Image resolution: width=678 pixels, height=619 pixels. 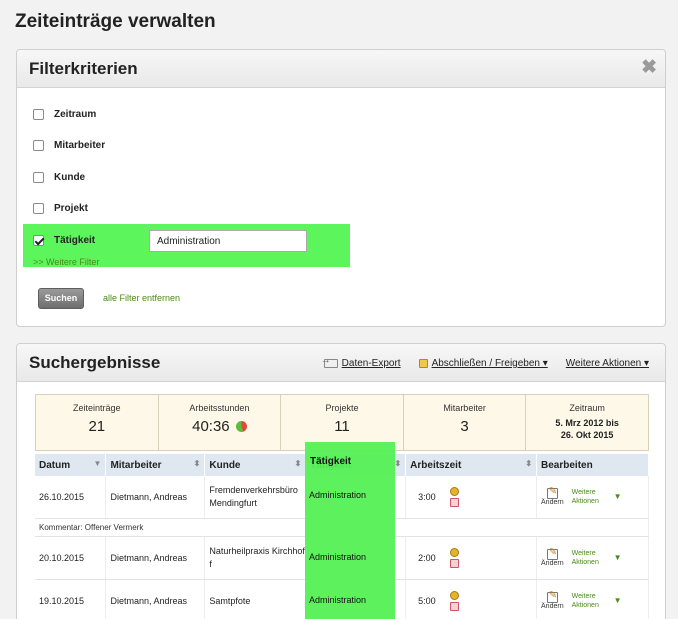 I want to click on zeitraum-checkbox, so click(x=38, y=114).